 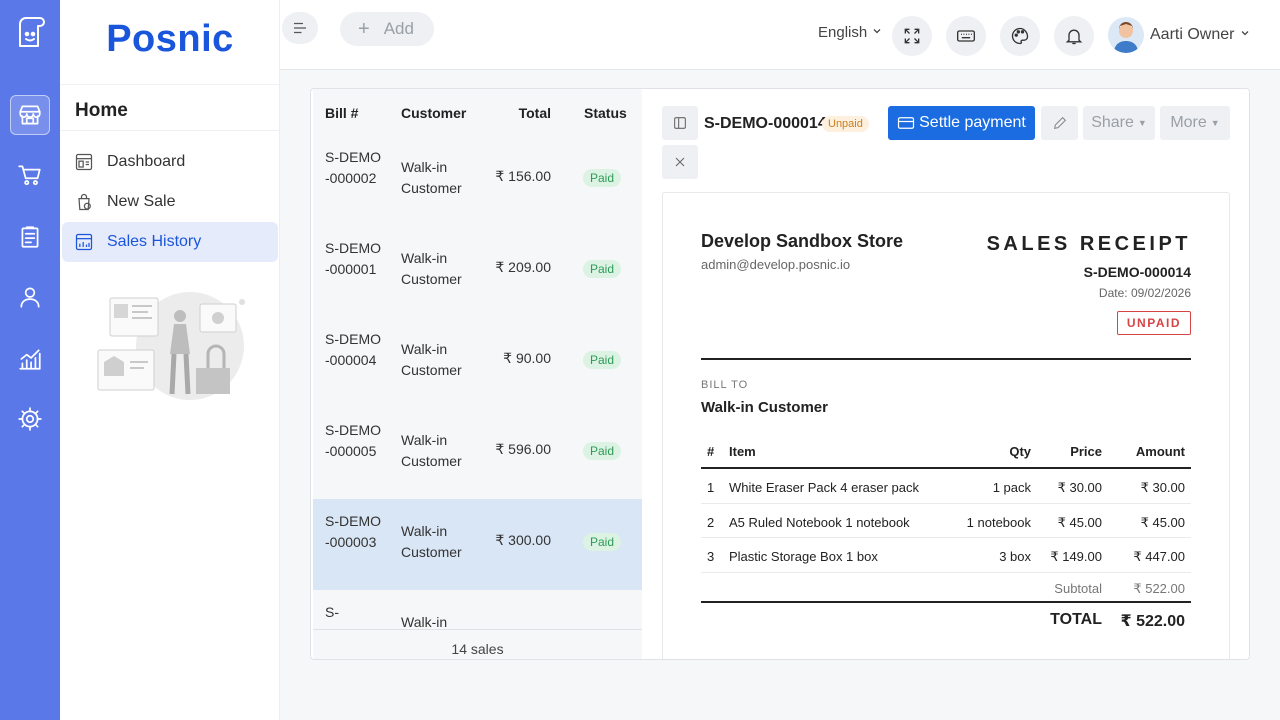 I want to click on avatar, so click(x=1126, y=35).